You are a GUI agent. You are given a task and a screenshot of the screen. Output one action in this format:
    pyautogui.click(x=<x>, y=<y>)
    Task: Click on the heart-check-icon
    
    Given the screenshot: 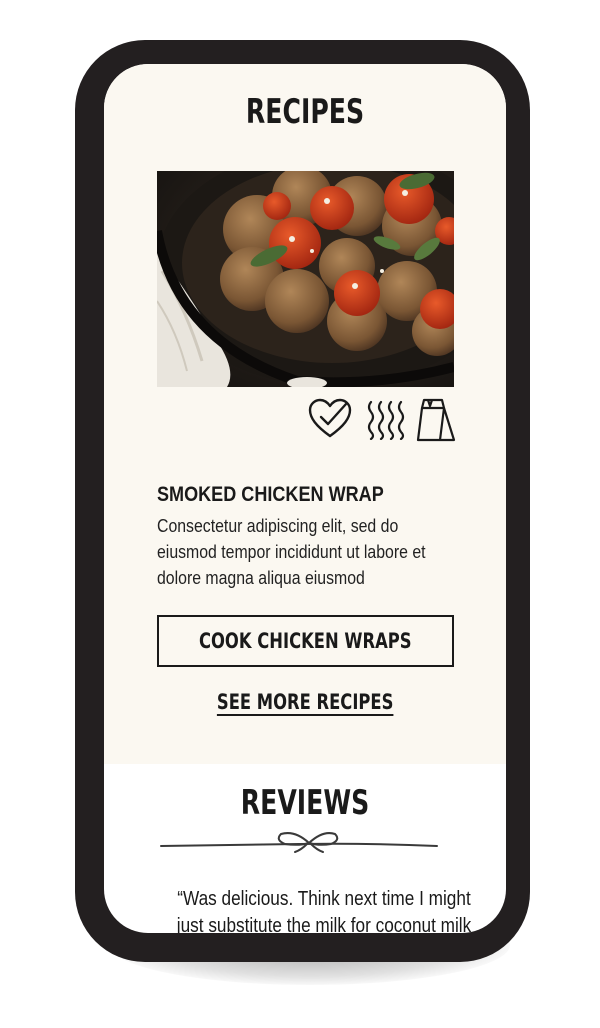 What is the action you would take?
    pyautogui.click(x=330, y=420)
    